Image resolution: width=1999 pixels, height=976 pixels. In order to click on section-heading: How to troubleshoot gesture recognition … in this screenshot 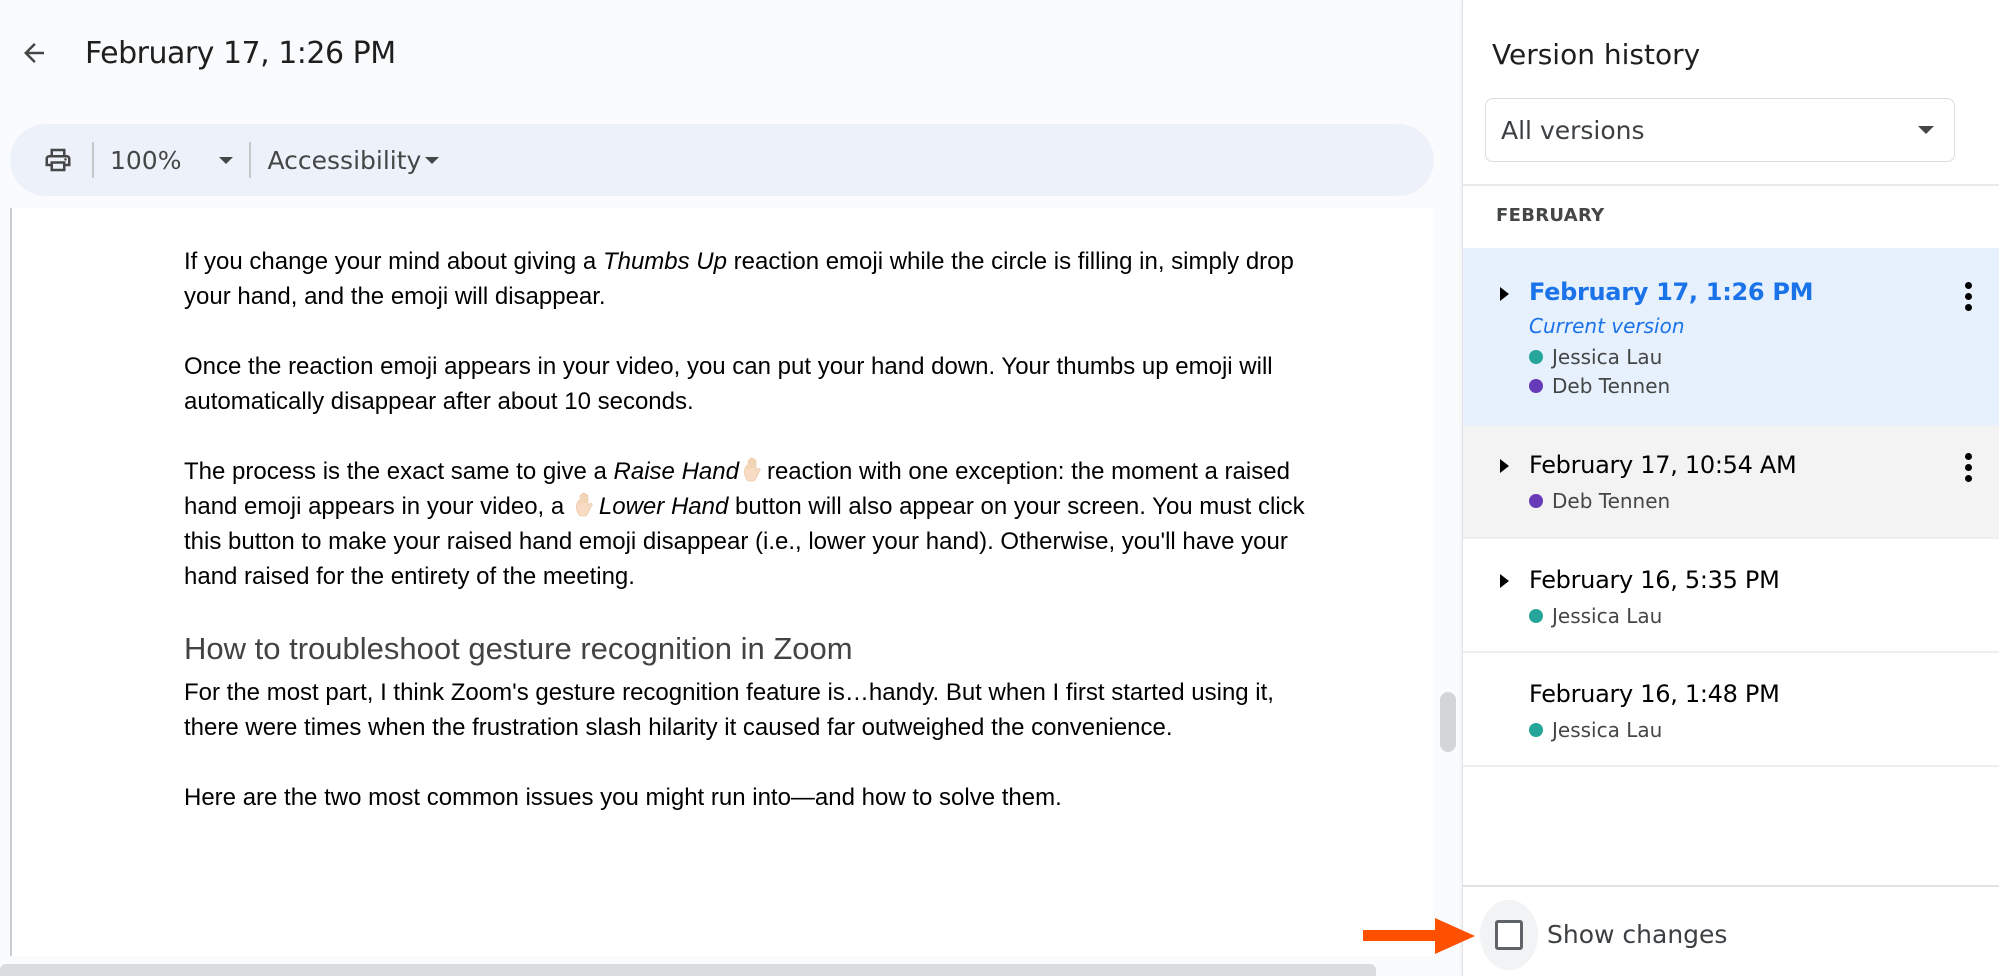, I will do `click(518, 648)`.